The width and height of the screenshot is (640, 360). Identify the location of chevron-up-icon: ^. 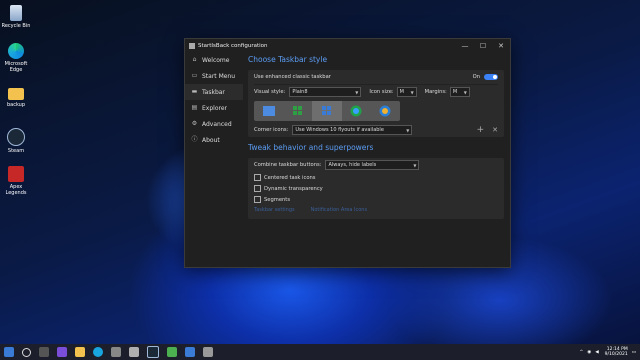
(581, 352).